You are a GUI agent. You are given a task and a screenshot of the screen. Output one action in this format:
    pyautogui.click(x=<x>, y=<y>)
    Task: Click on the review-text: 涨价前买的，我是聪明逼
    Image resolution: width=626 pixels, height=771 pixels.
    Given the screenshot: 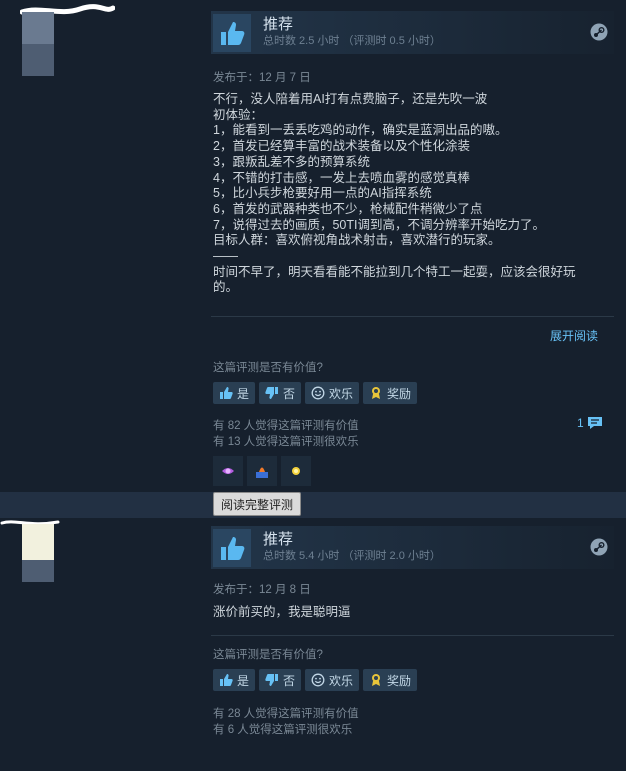 What is the action you would take?
    pyautogui.click(x=282, y=612)
    